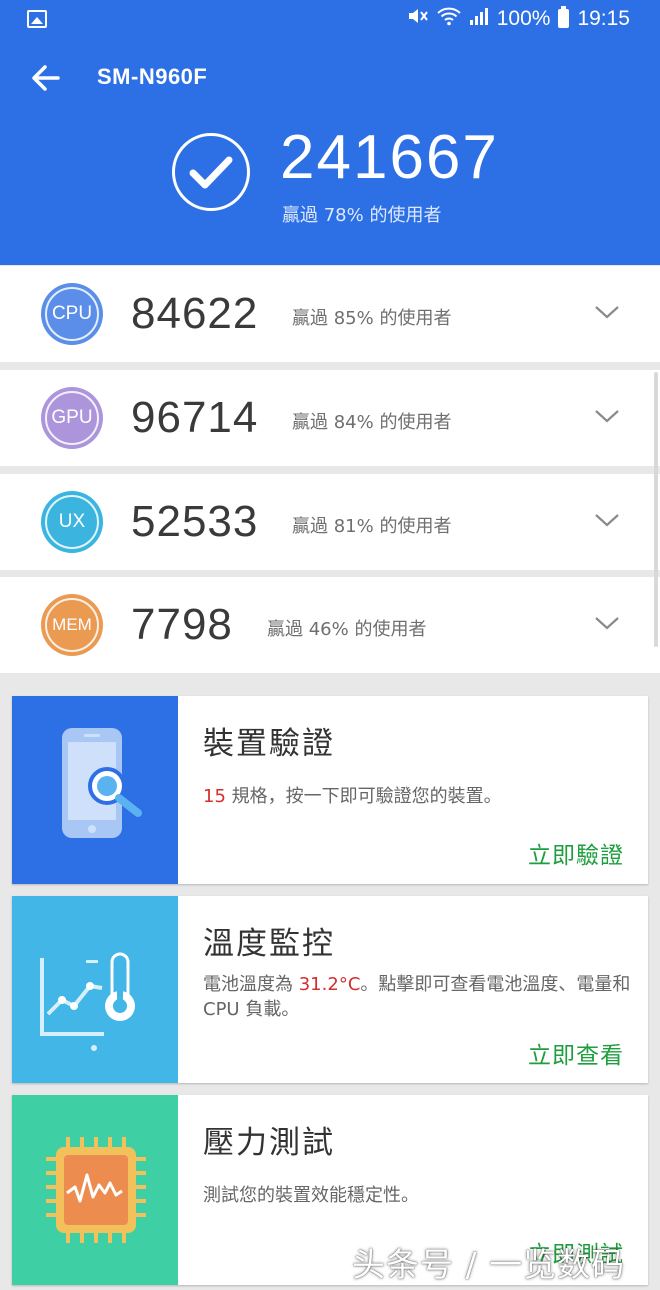 Image resolution: width=660 pixels, height=1290 pixels. What do you see at coordinates (152, 76) in the screenshot?
I see `device-title: SM-N960F` at bounding box center [152, 76].